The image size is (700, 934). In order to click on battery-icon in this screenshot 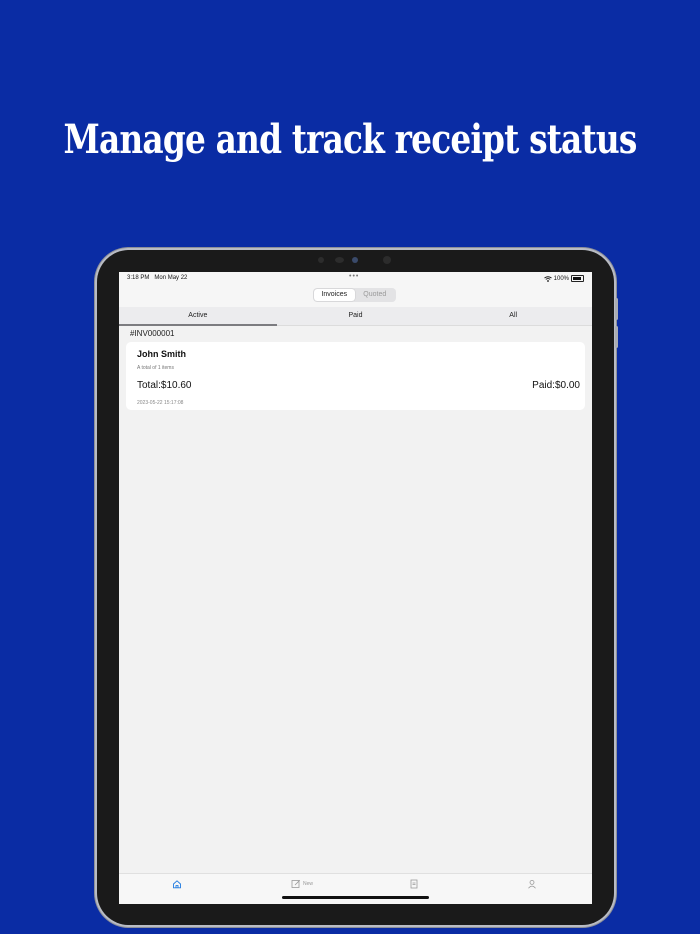, I will do `click(577, 278)`.